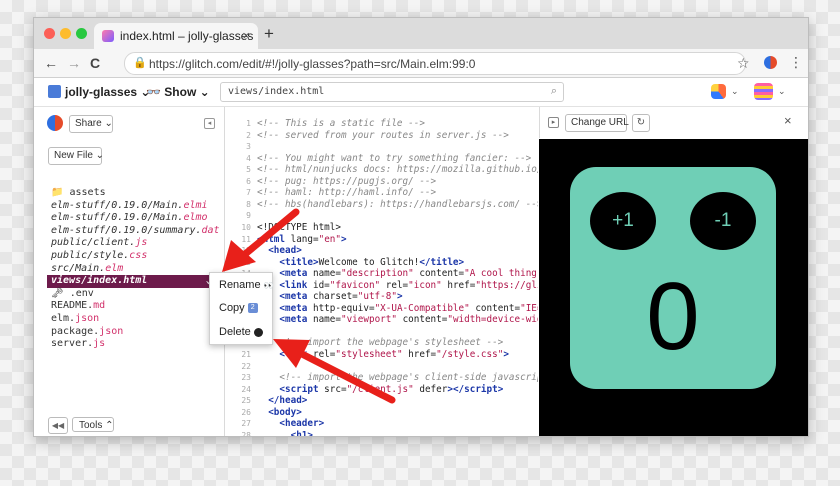 The width and height of the screenshot is (840, 486). Describe the element at coordinates (51, 63) in the screenshot. I see `back-arrow-icon: ←` at that location.